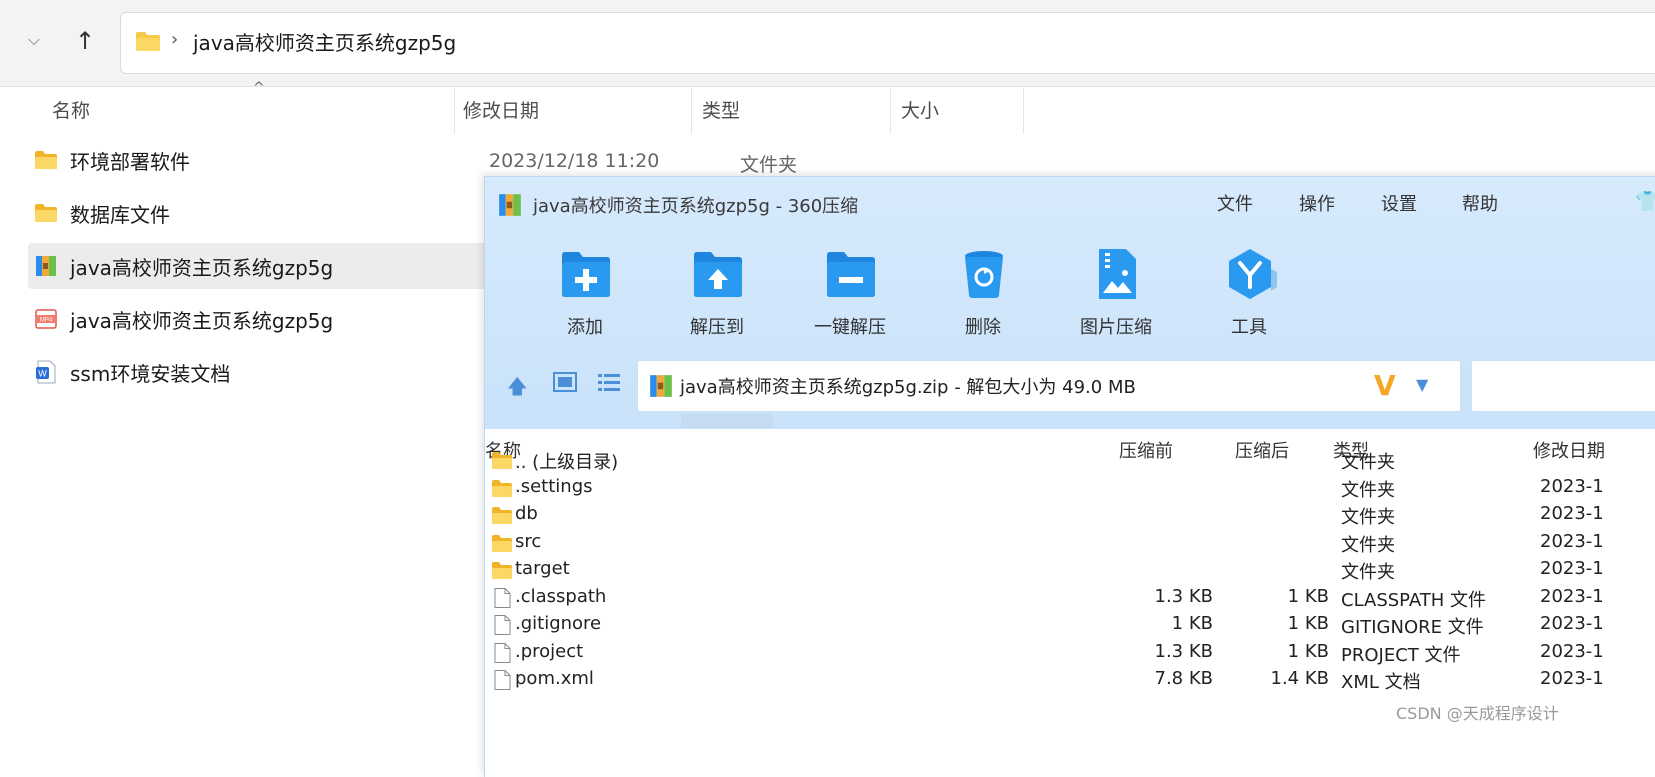 The height and width of the screenshot is (777, 1655). Describe the element at coordinates (1184, 678) in the screenshot. I see `zip-item-size-before: 7.8 KB` at that location.